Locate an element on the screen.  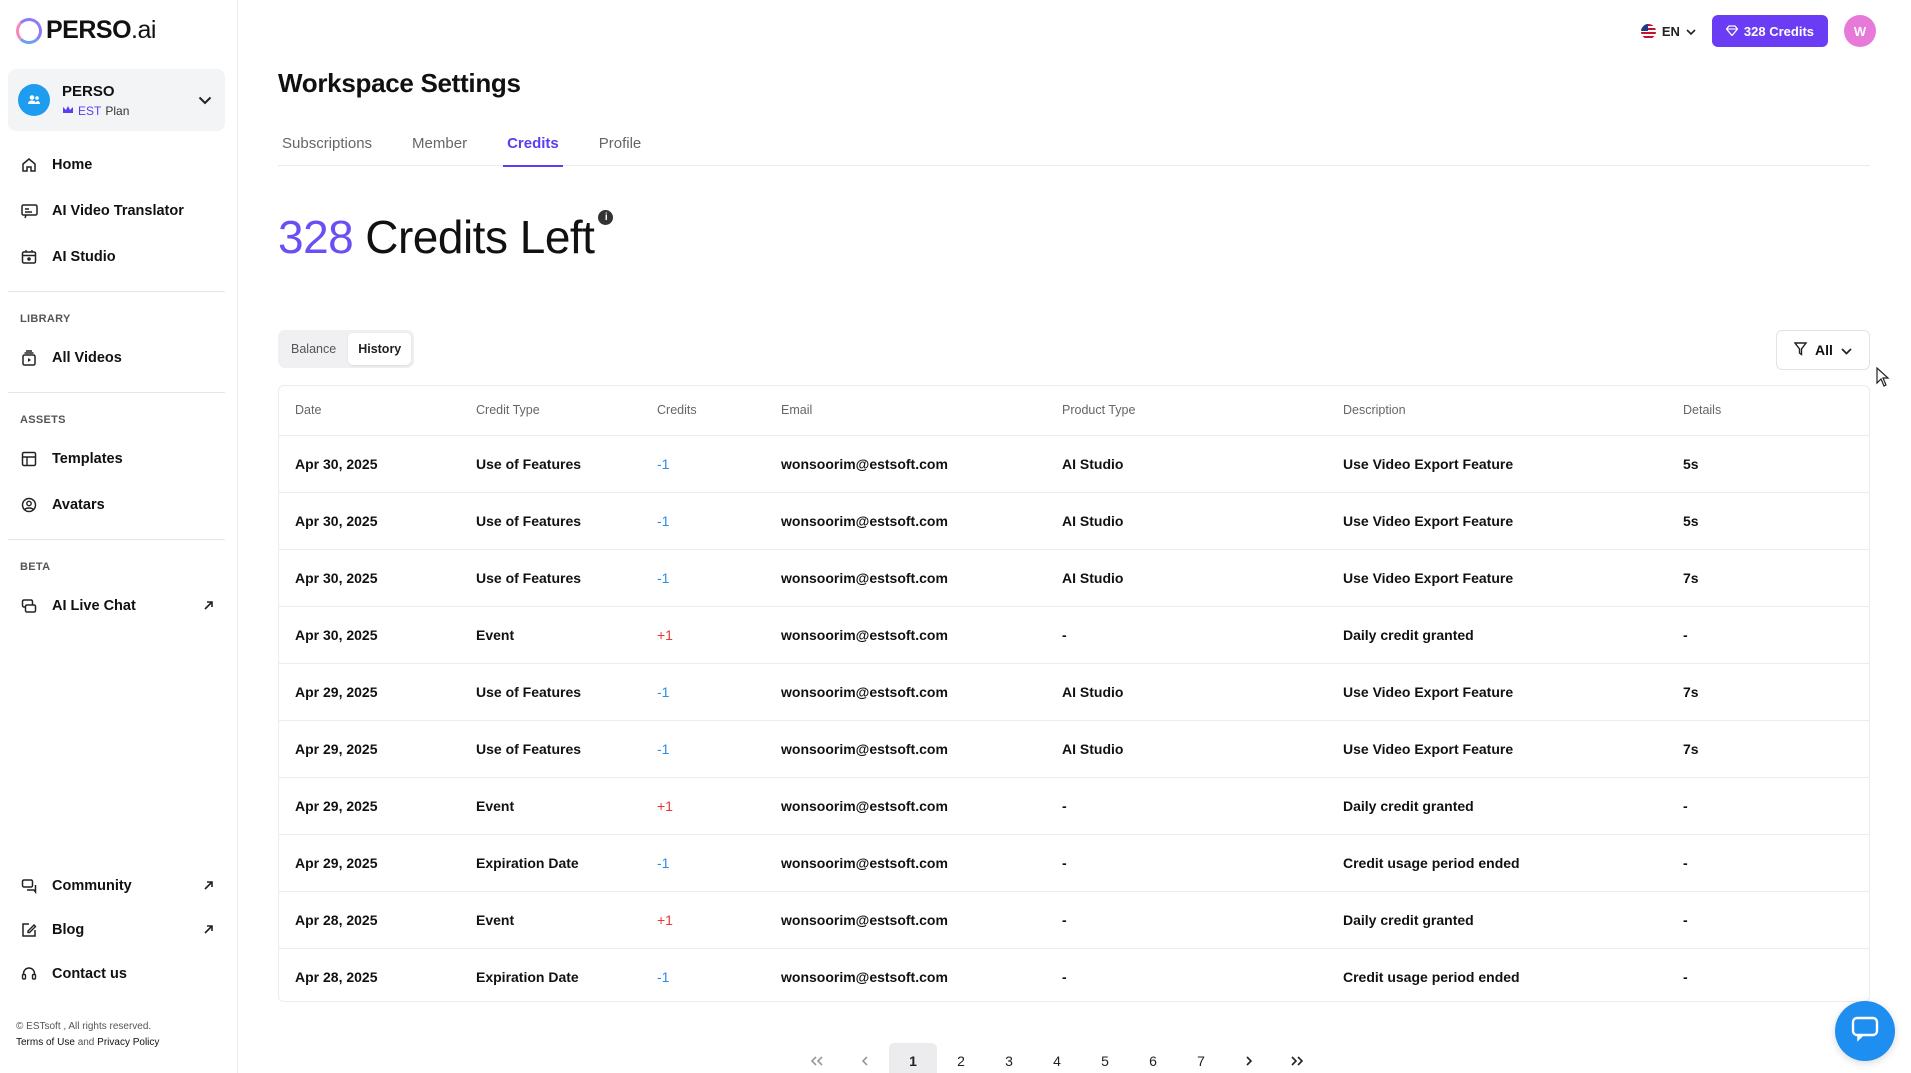
page-button-5: 5 is located at coordinates (1105, 1058).